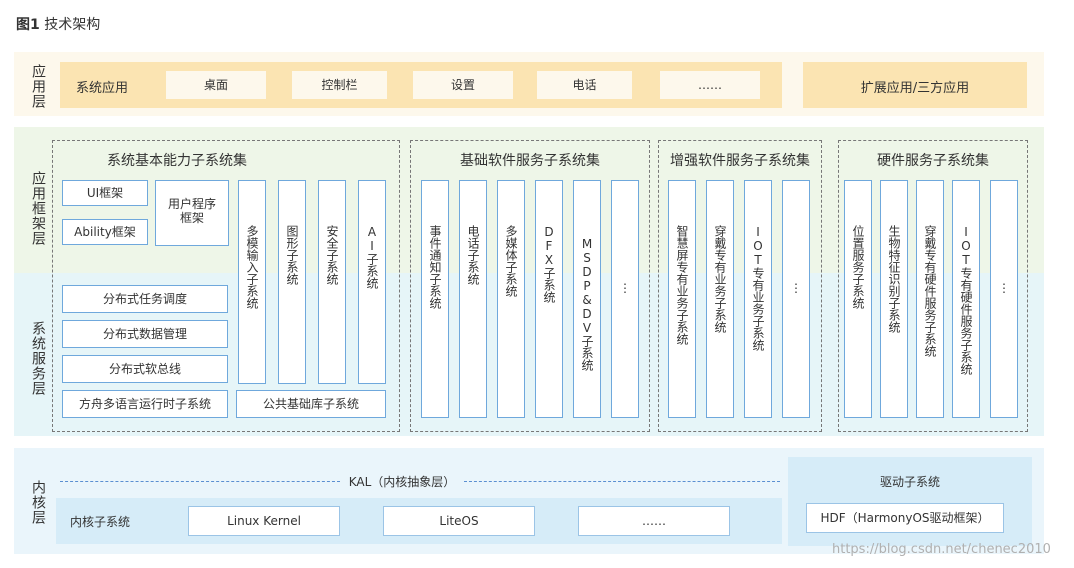  Describe the element at coordinates (332, 255) in the screenshot. I see `security-label: 安全子系统` at that location.